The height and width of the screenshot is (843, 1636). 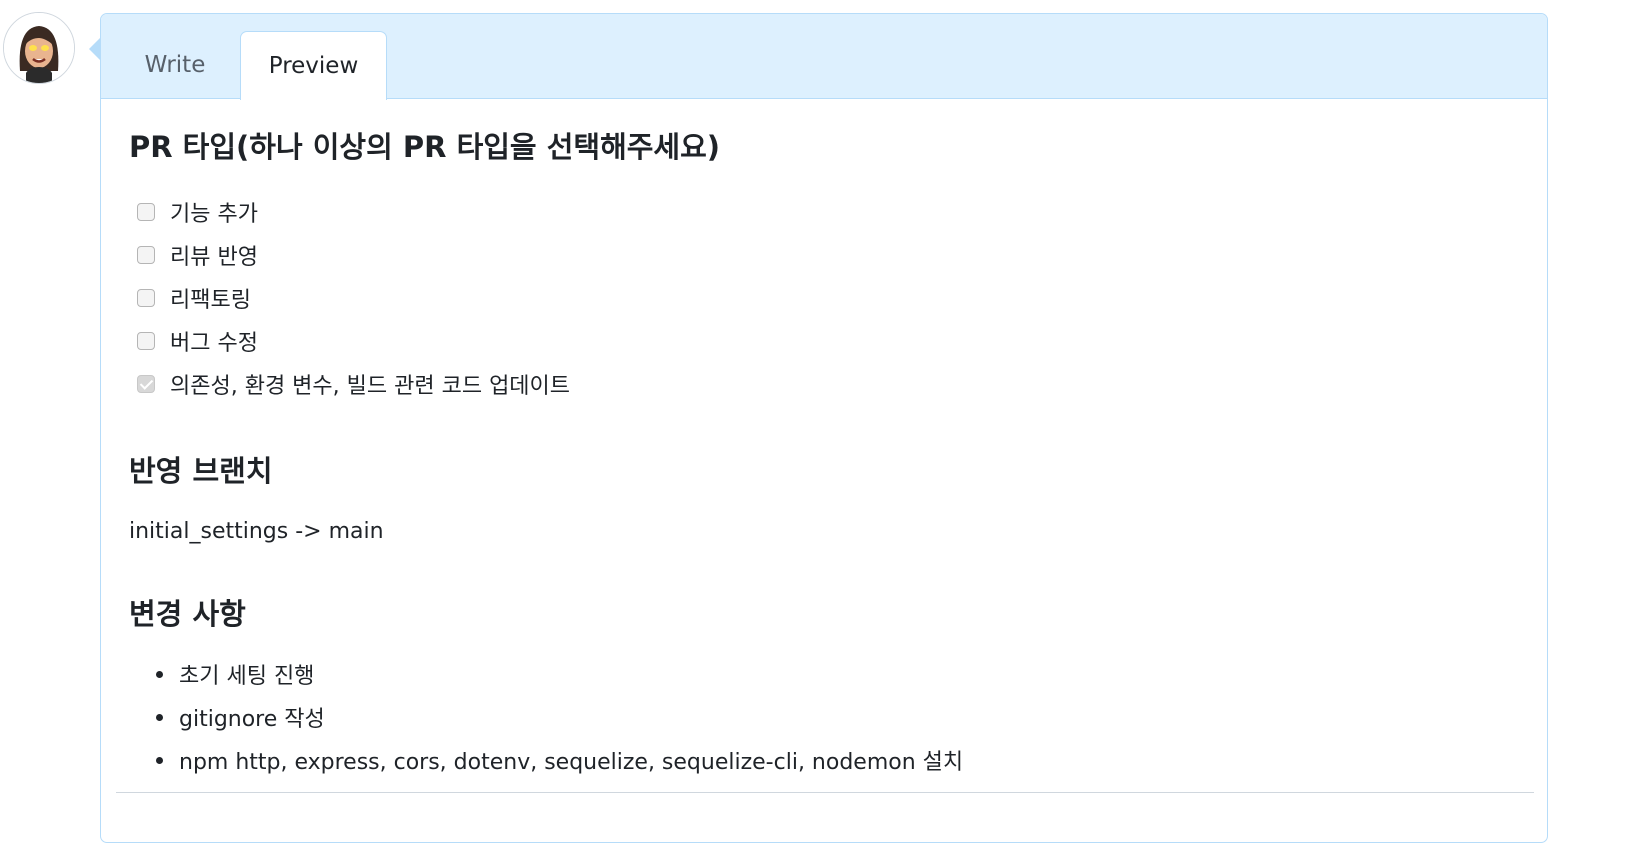 I want to click on user-avatar, so click(x=39, y=48).